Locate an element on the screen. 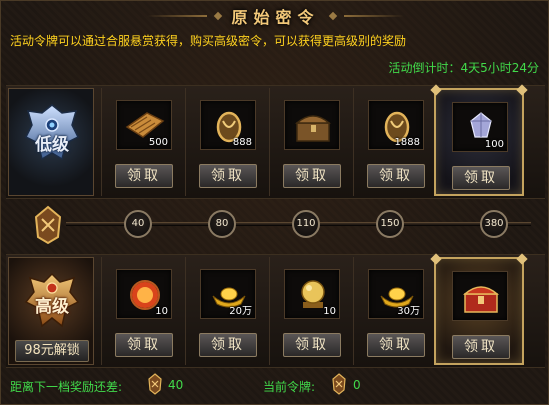 This screenshot has height=405, width=549. threshold-node: 110 is located at coordinates (306, 224).